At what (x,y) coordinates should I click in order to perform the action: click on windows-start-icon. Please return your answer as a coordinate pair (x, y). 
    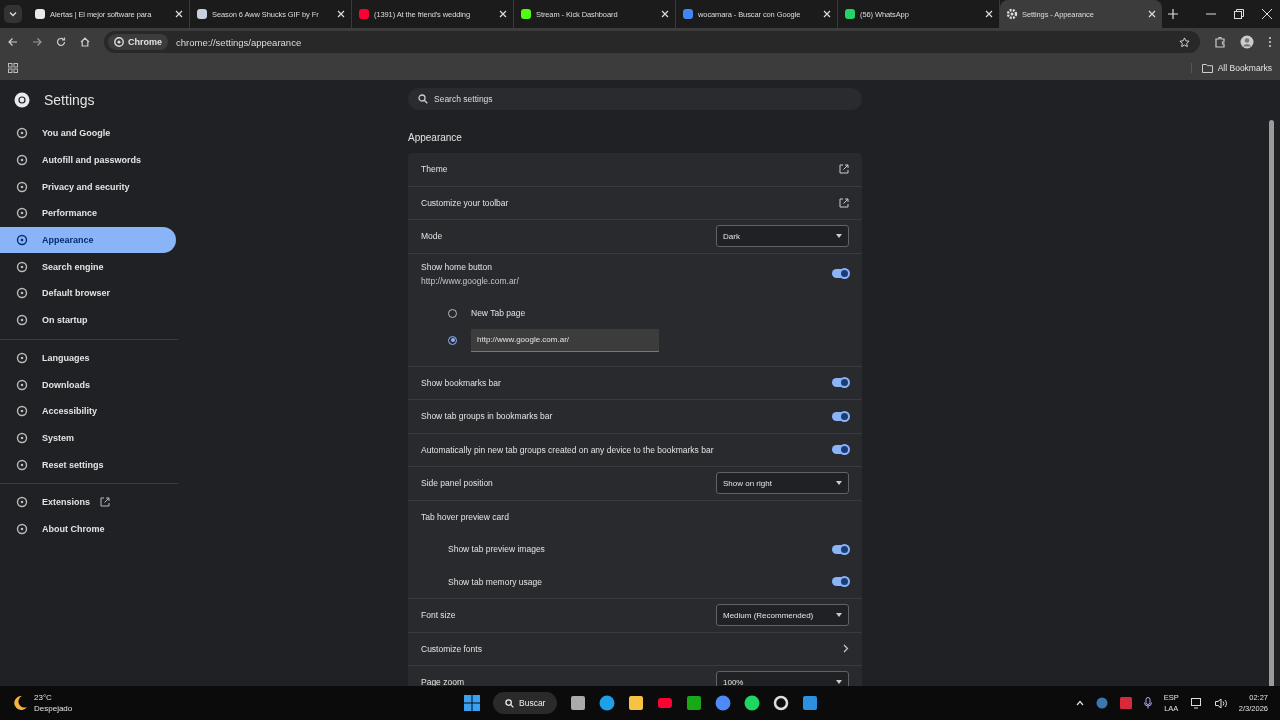
    Looking at the image, I should click on (472, 703).